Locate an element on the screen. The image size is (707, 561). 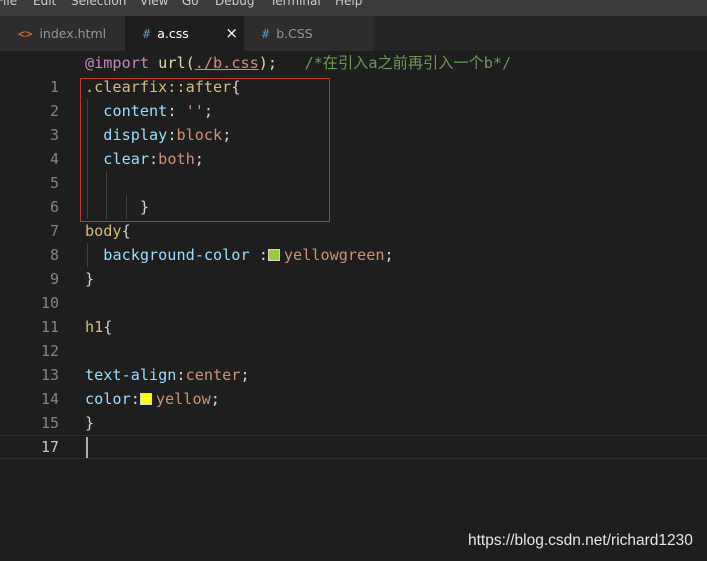
code-line: 8 body{ is located at coordinates (353, 241).